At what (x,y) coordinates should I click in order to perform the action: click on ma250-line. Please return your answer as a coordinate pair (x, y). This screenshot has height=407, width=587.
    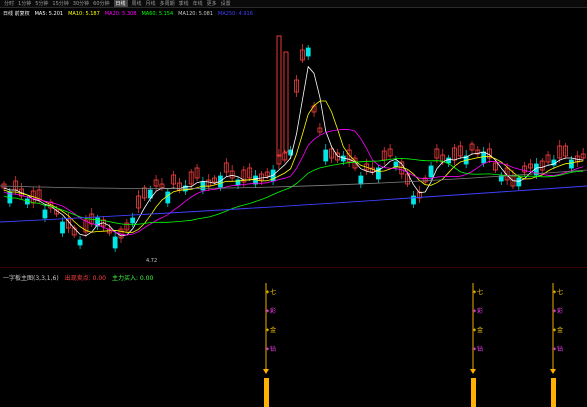
    Looking at the image, I should click on (293, 204).